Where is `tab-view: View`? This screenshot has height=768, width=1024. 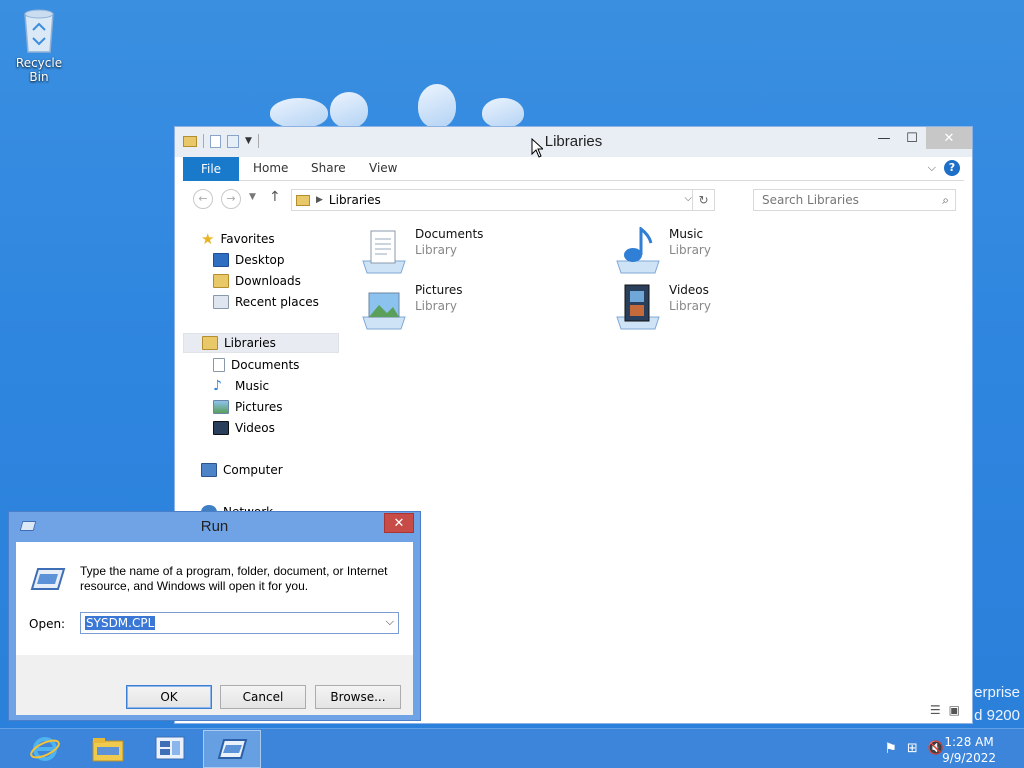 tab-view: View is located at coordinates (383, 168).